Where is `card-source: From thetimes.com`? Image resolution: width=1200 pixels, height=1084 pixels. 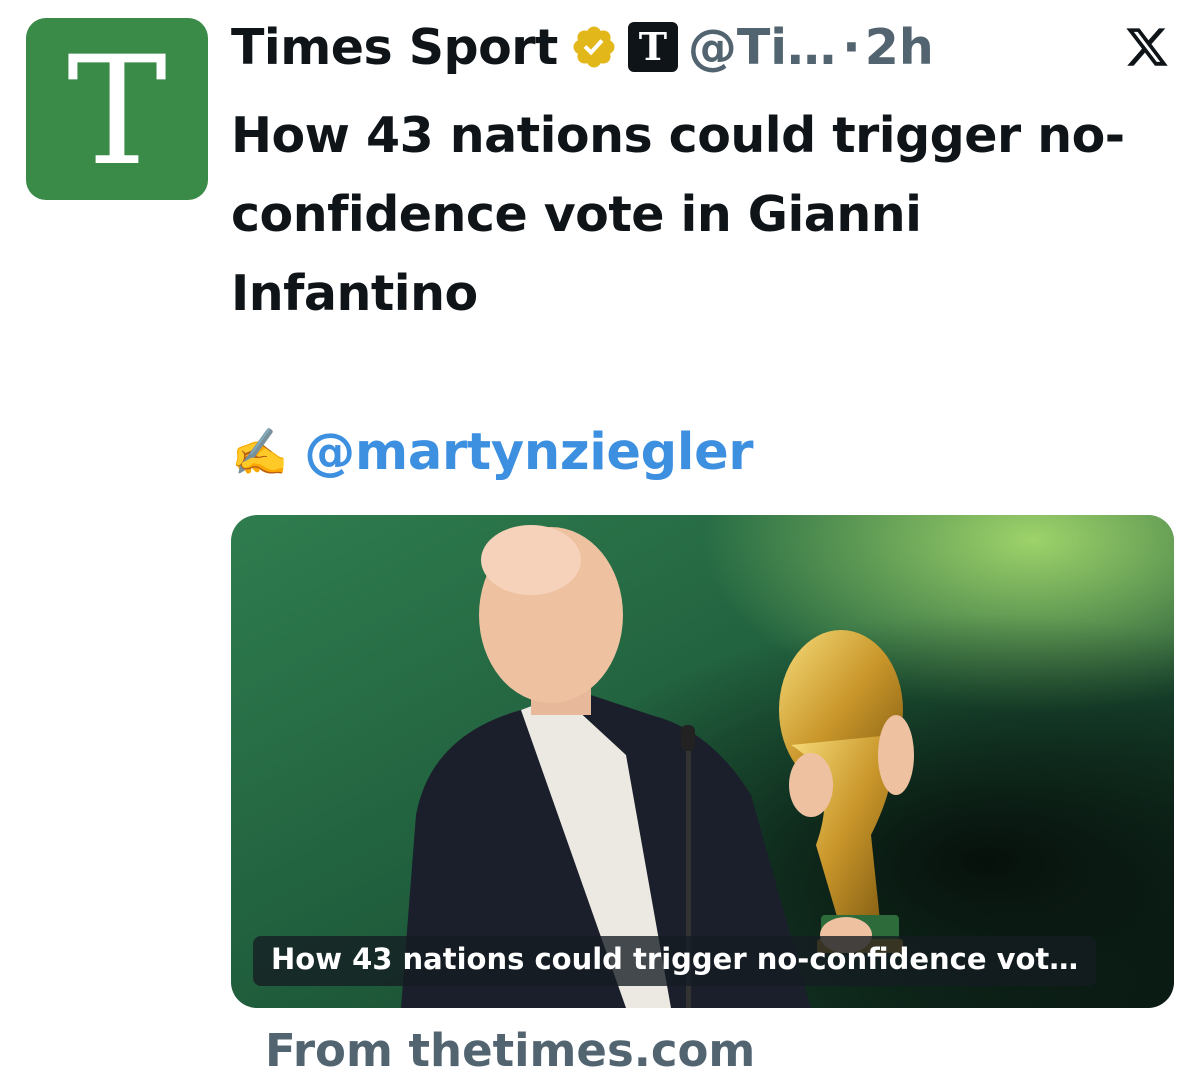
card-source: From thetimes.com is located at coordinates (510, 1050).